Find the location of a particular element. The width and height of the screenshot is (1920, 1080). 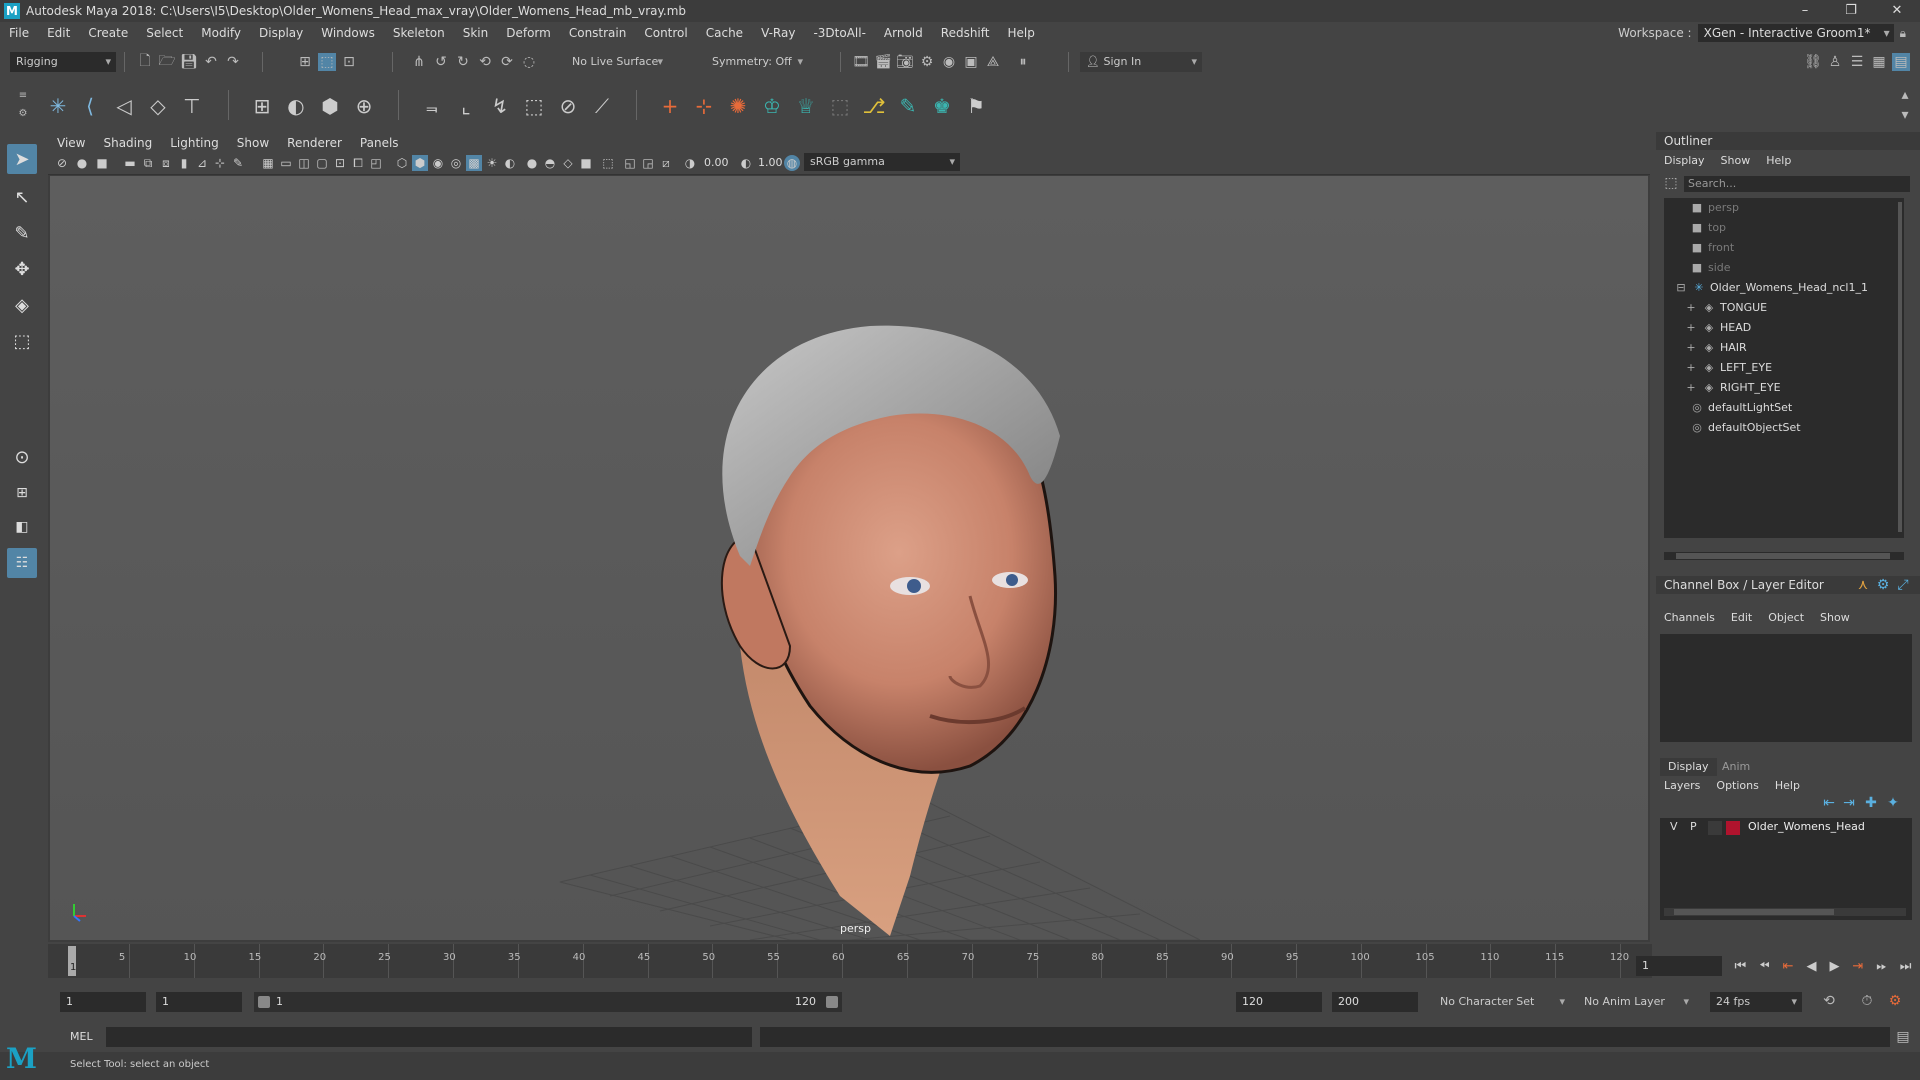

outliner-item-mesh: + ◈ HAIR is located at coordinates (1715, 348).